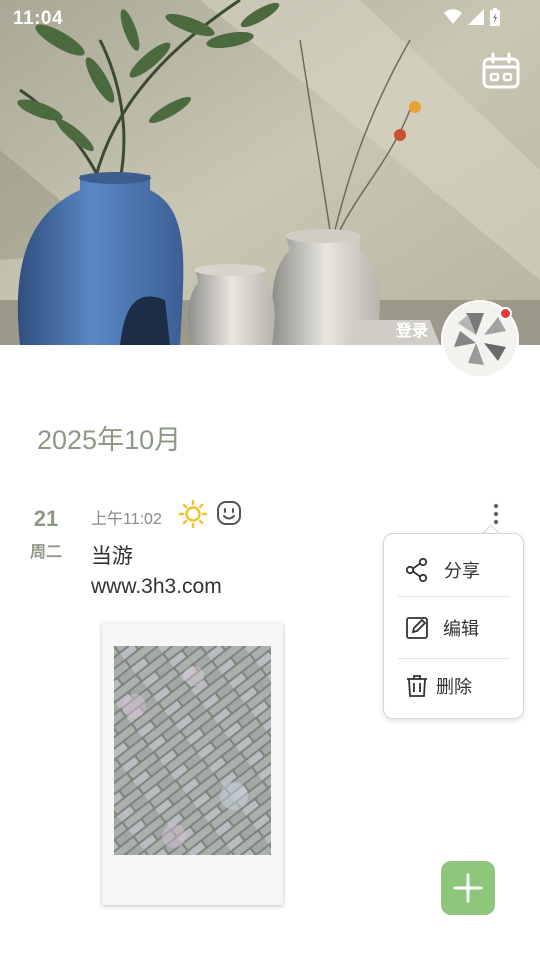  I want to click on trash-icon, so click(417, 686).